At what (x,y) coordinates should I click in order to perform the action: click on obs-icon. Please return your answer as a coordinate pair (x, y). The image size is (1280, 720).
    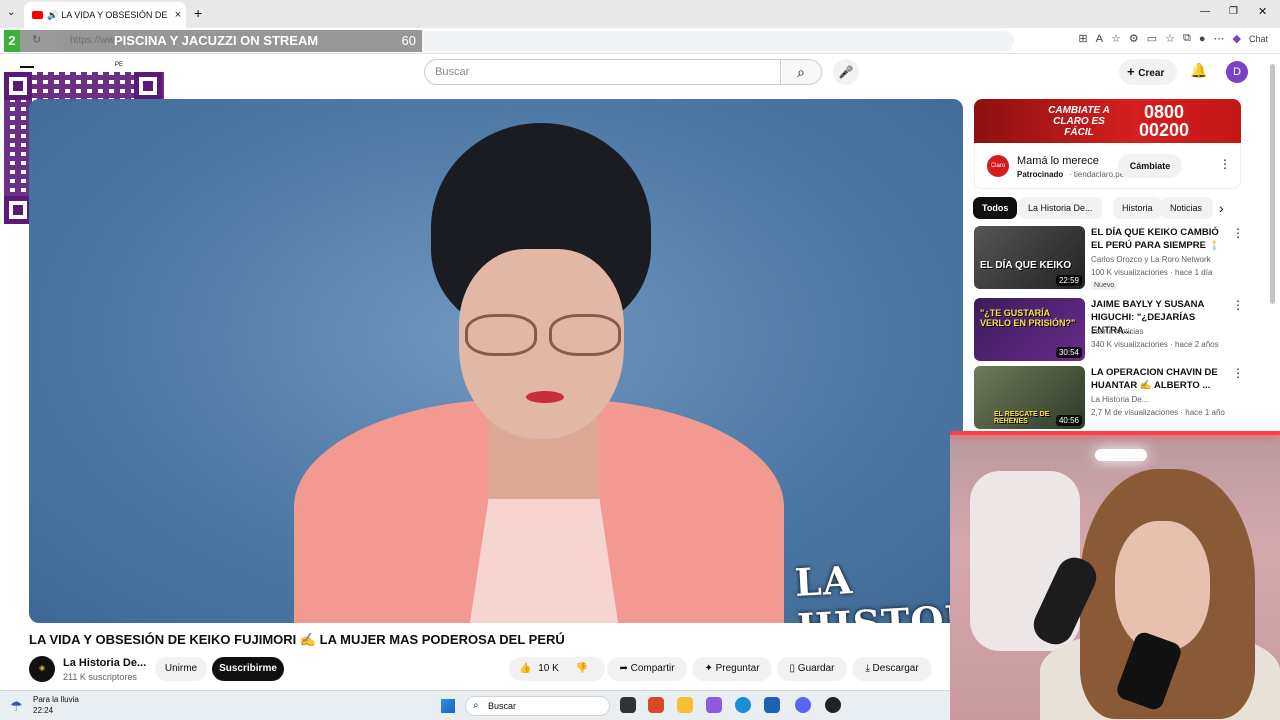
    Looking at the image, I should click on (833, 705).